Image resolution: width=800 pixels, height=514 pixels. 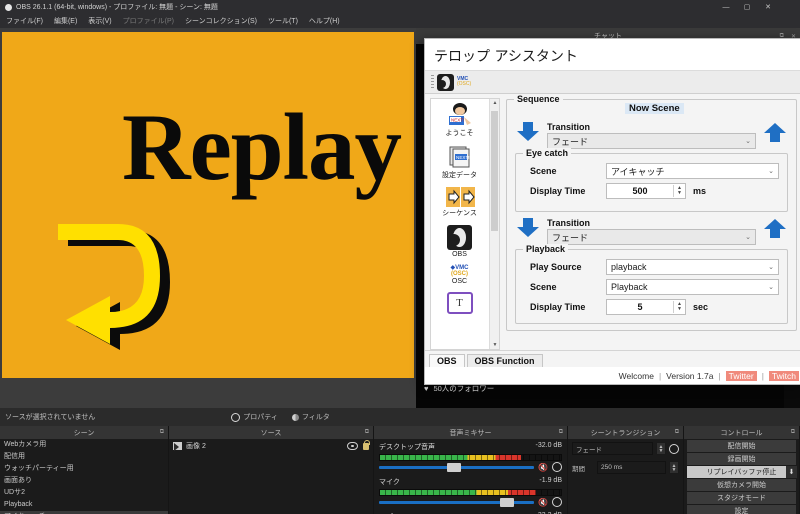 I want to click on properties-button: プロパティ, so click(x=254, y=417).